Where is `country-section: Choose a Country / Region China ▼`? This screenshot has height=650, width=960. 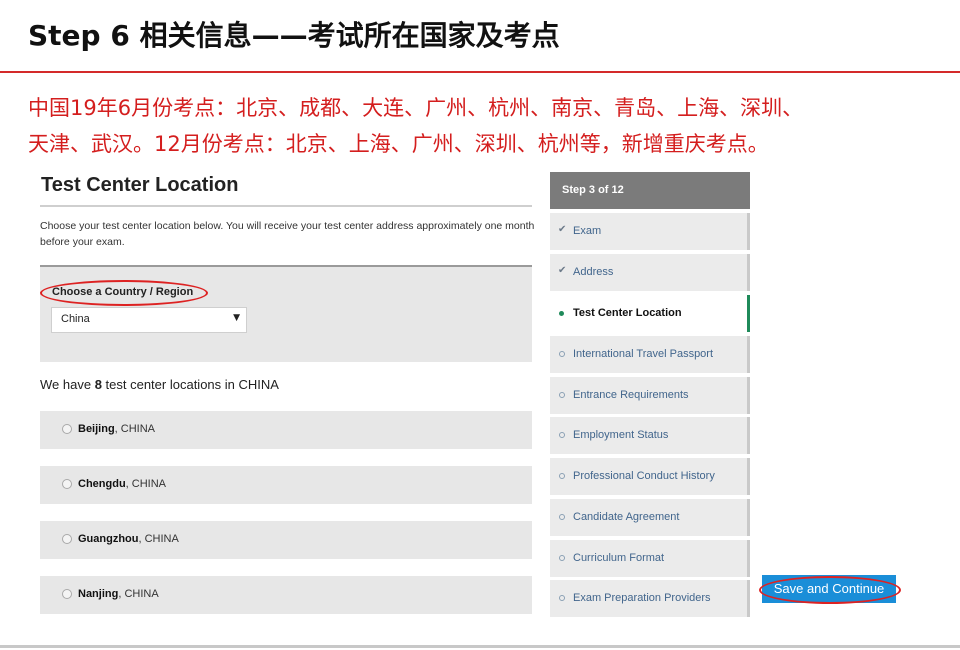
country-section: Choose a Country / Region China ▼ is located at coordinates (286, 313).